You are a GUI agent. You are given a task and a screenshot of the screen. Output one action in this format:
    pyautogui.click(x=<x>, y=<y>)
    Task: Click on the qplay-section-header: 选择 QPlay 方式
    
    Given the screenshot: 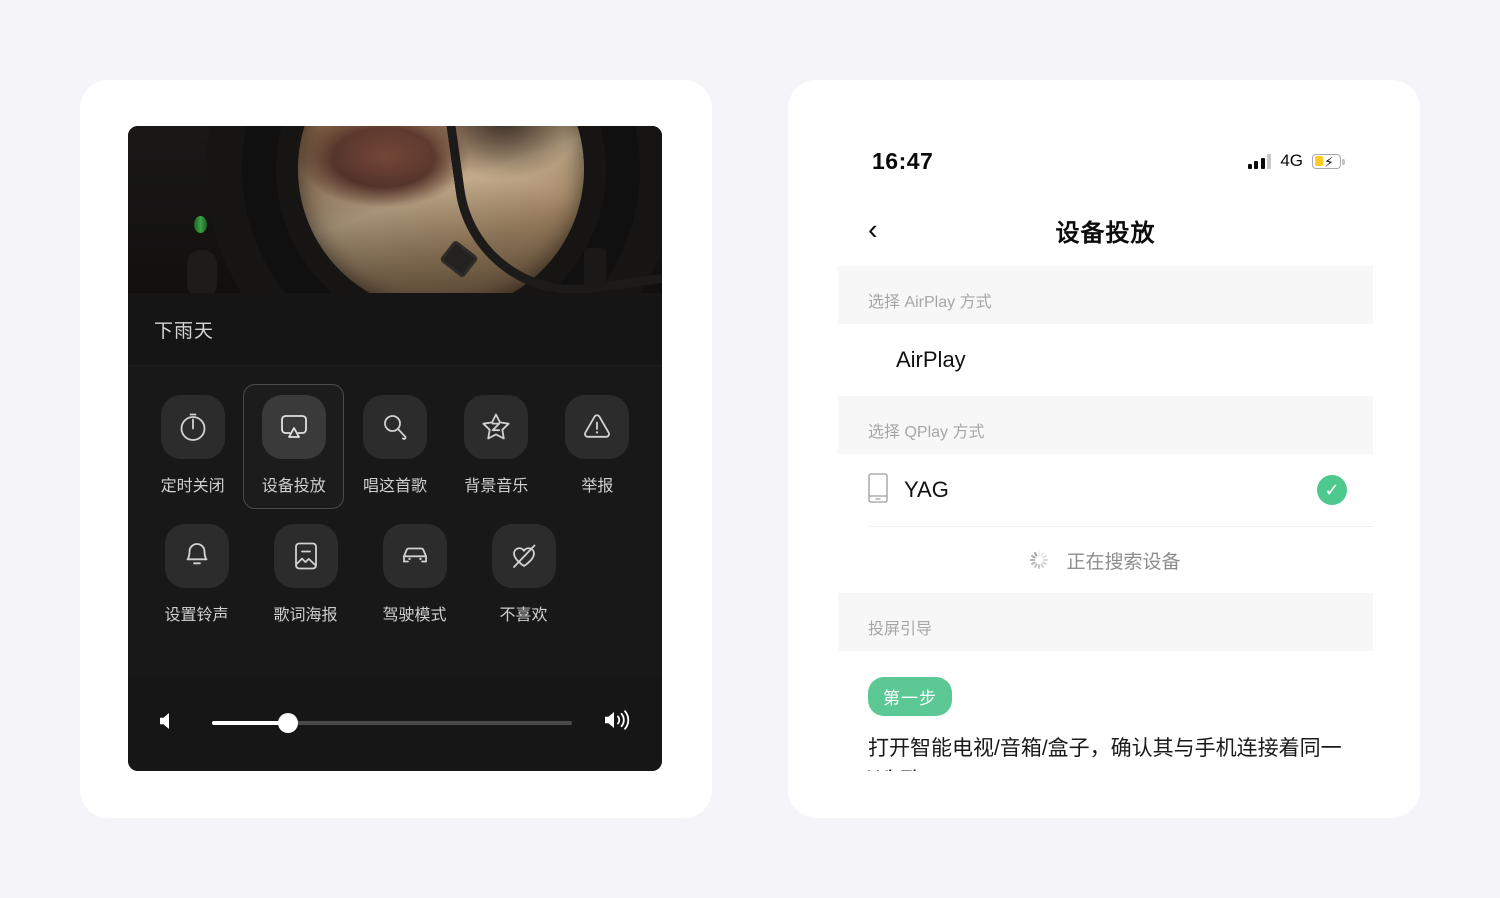 What is the action you would take?
    pyautogui.click(x=1105, y=425)
    